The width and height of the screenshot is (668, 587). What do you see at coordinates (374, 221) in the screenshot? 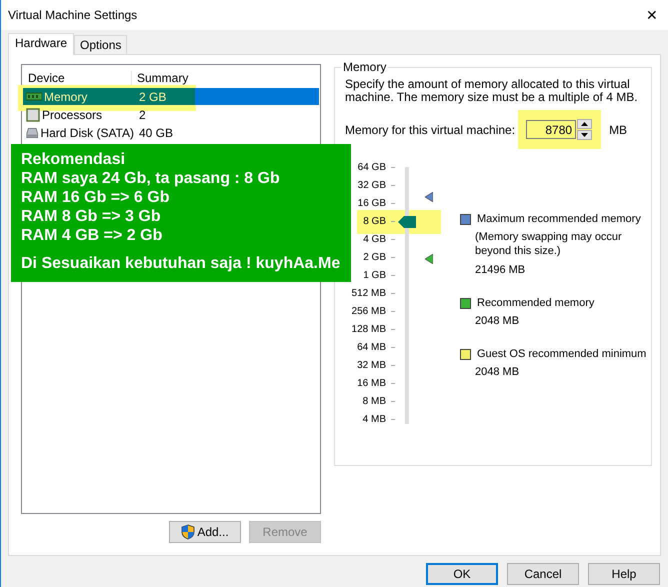
I see `scale-label: 8 GB` at bounding box center [374, 221].